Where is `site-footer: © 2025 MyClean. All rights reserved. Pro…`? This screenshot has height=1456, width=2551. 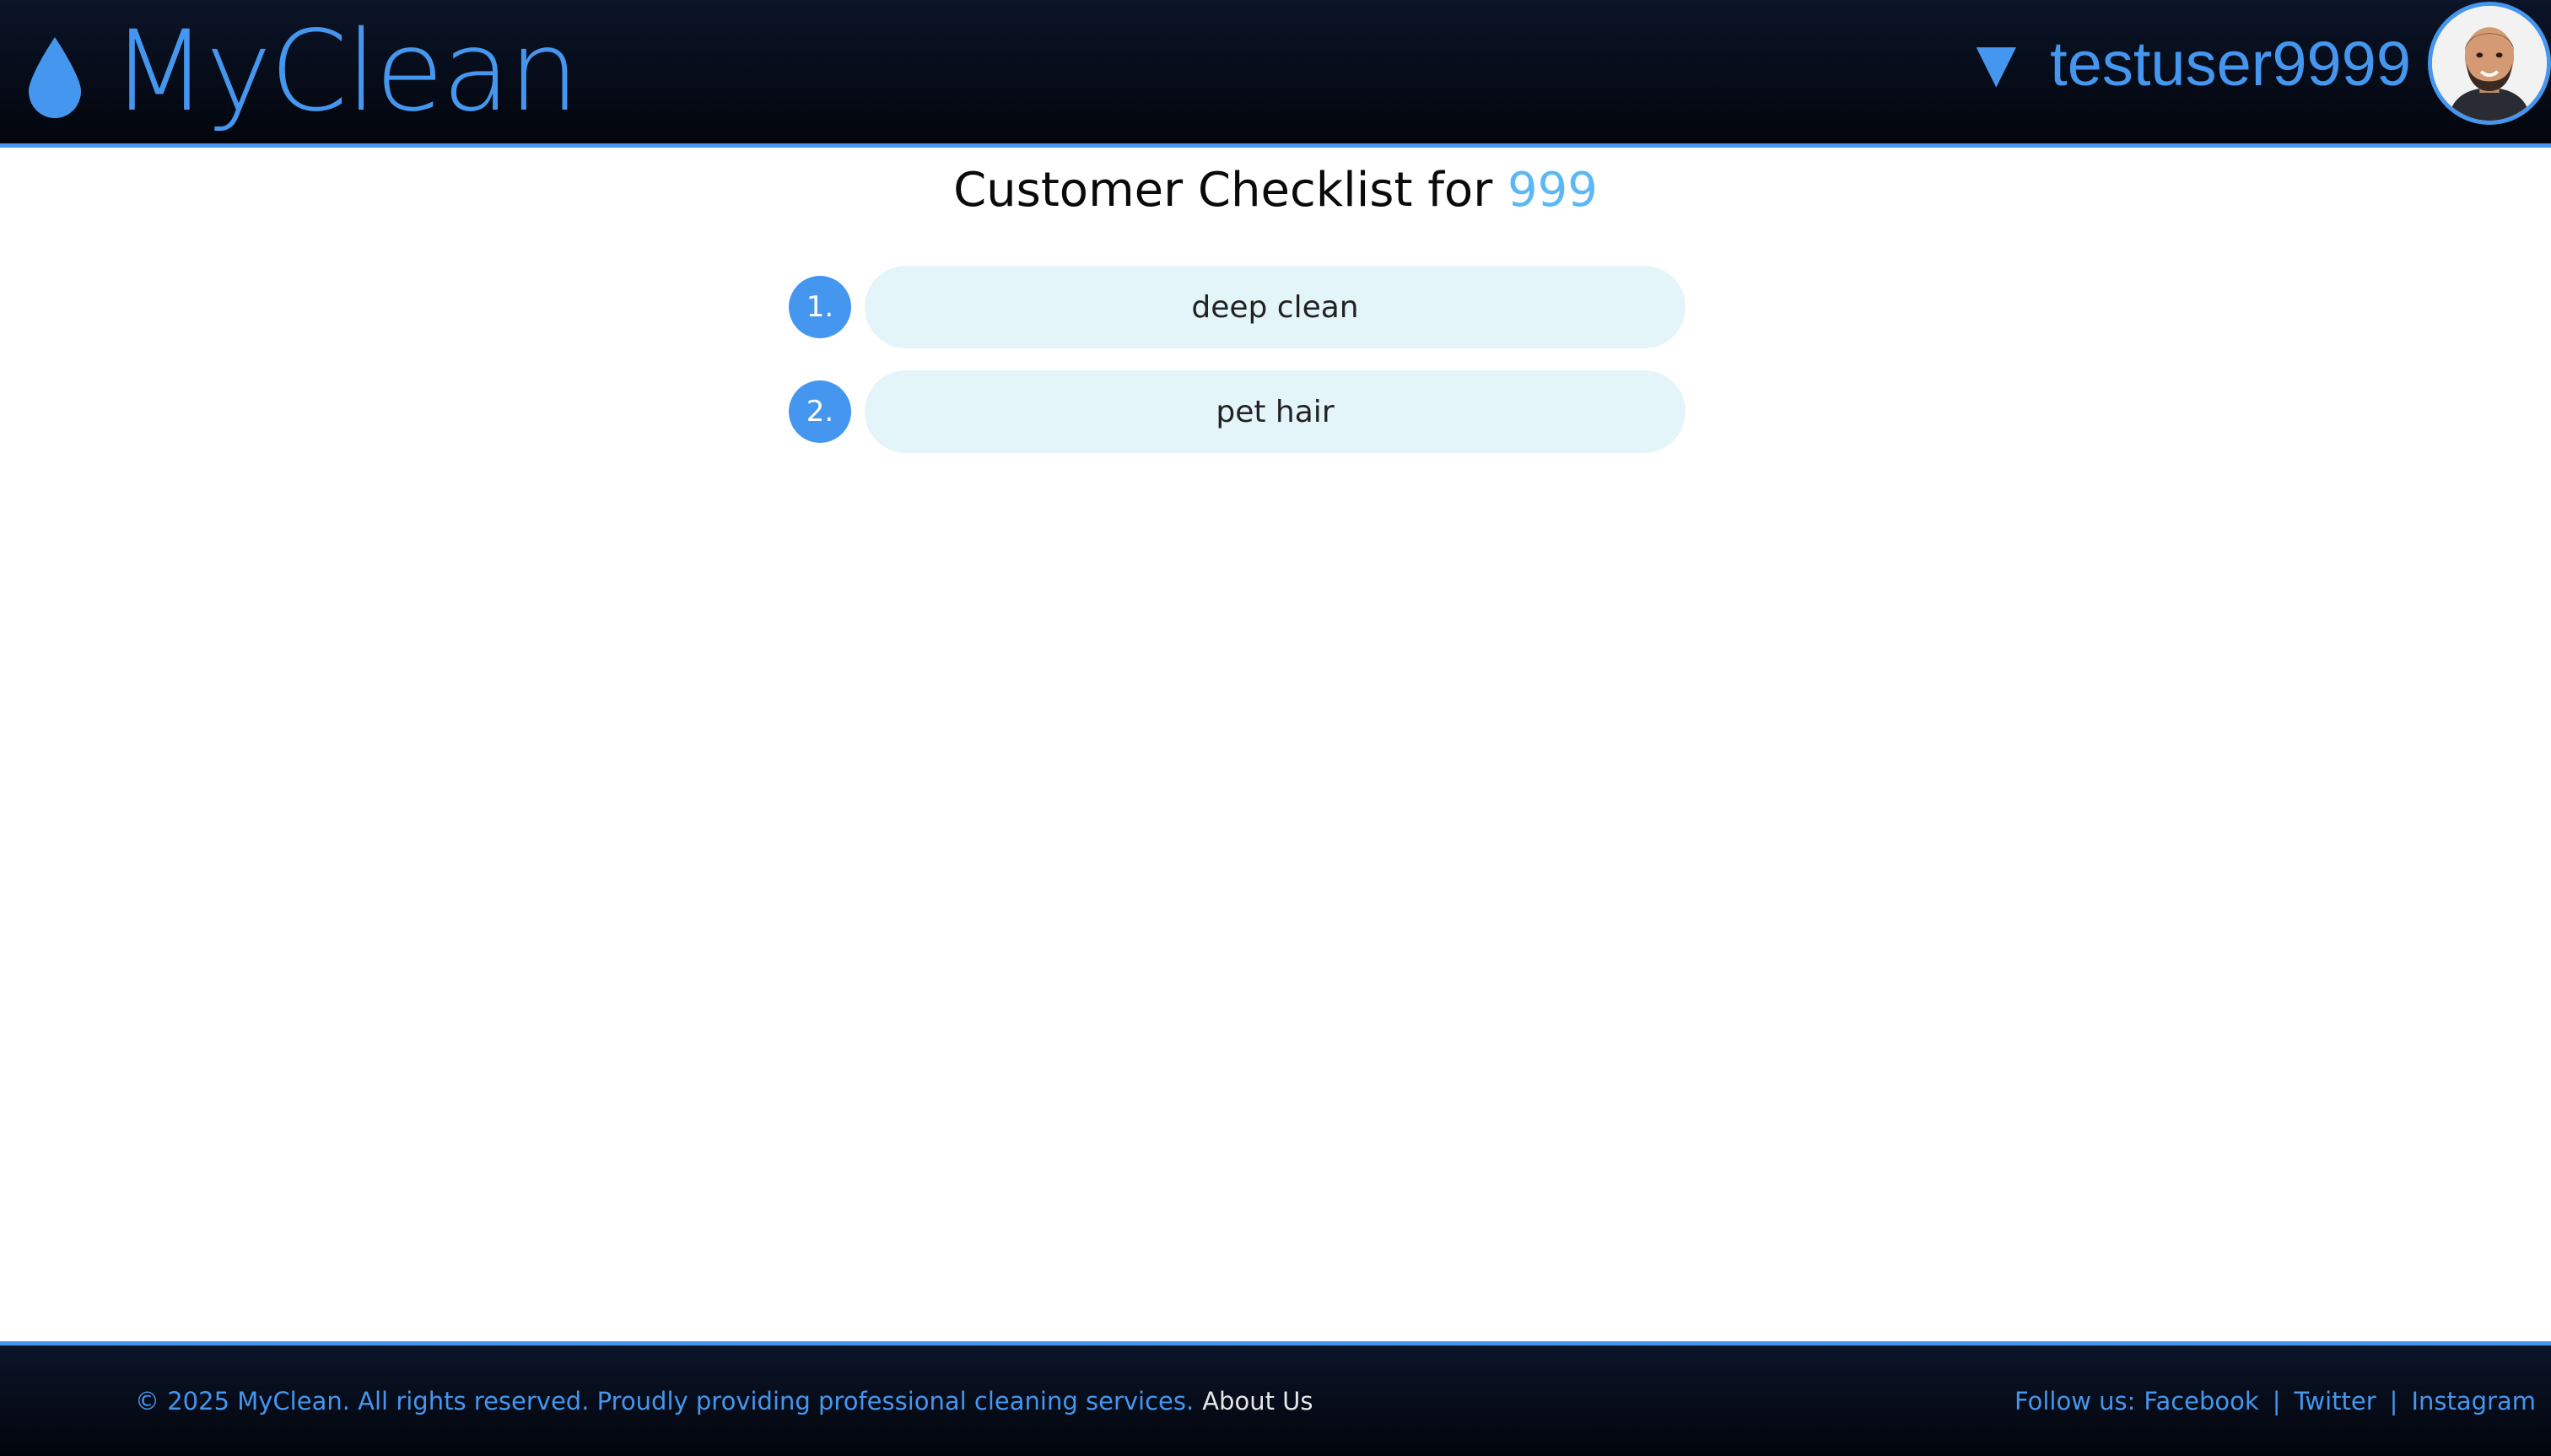 site-footer: © 2025 MyClean. All rights reserved. Pro… is located at coordinates (1275, 1399).